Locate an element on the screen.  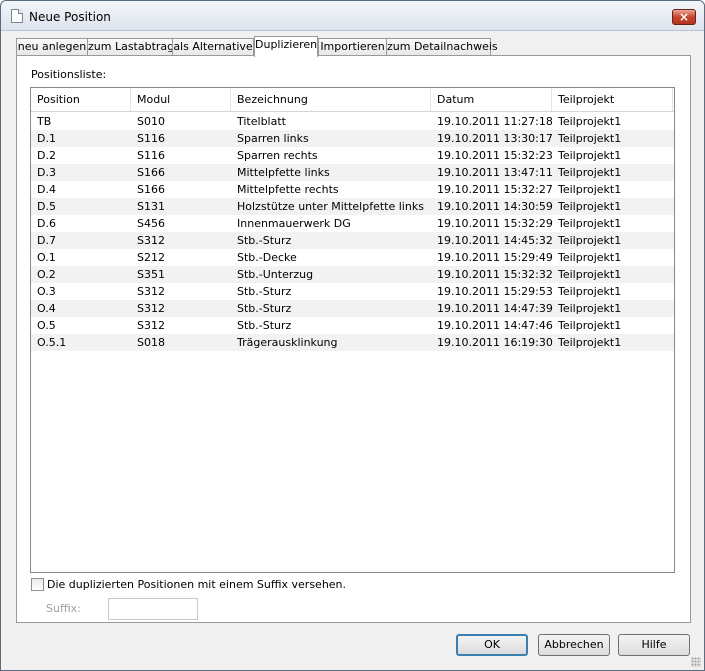
tab-zum-detailnachweis: zum Detailnachweis is located at coordinates (442, 47).